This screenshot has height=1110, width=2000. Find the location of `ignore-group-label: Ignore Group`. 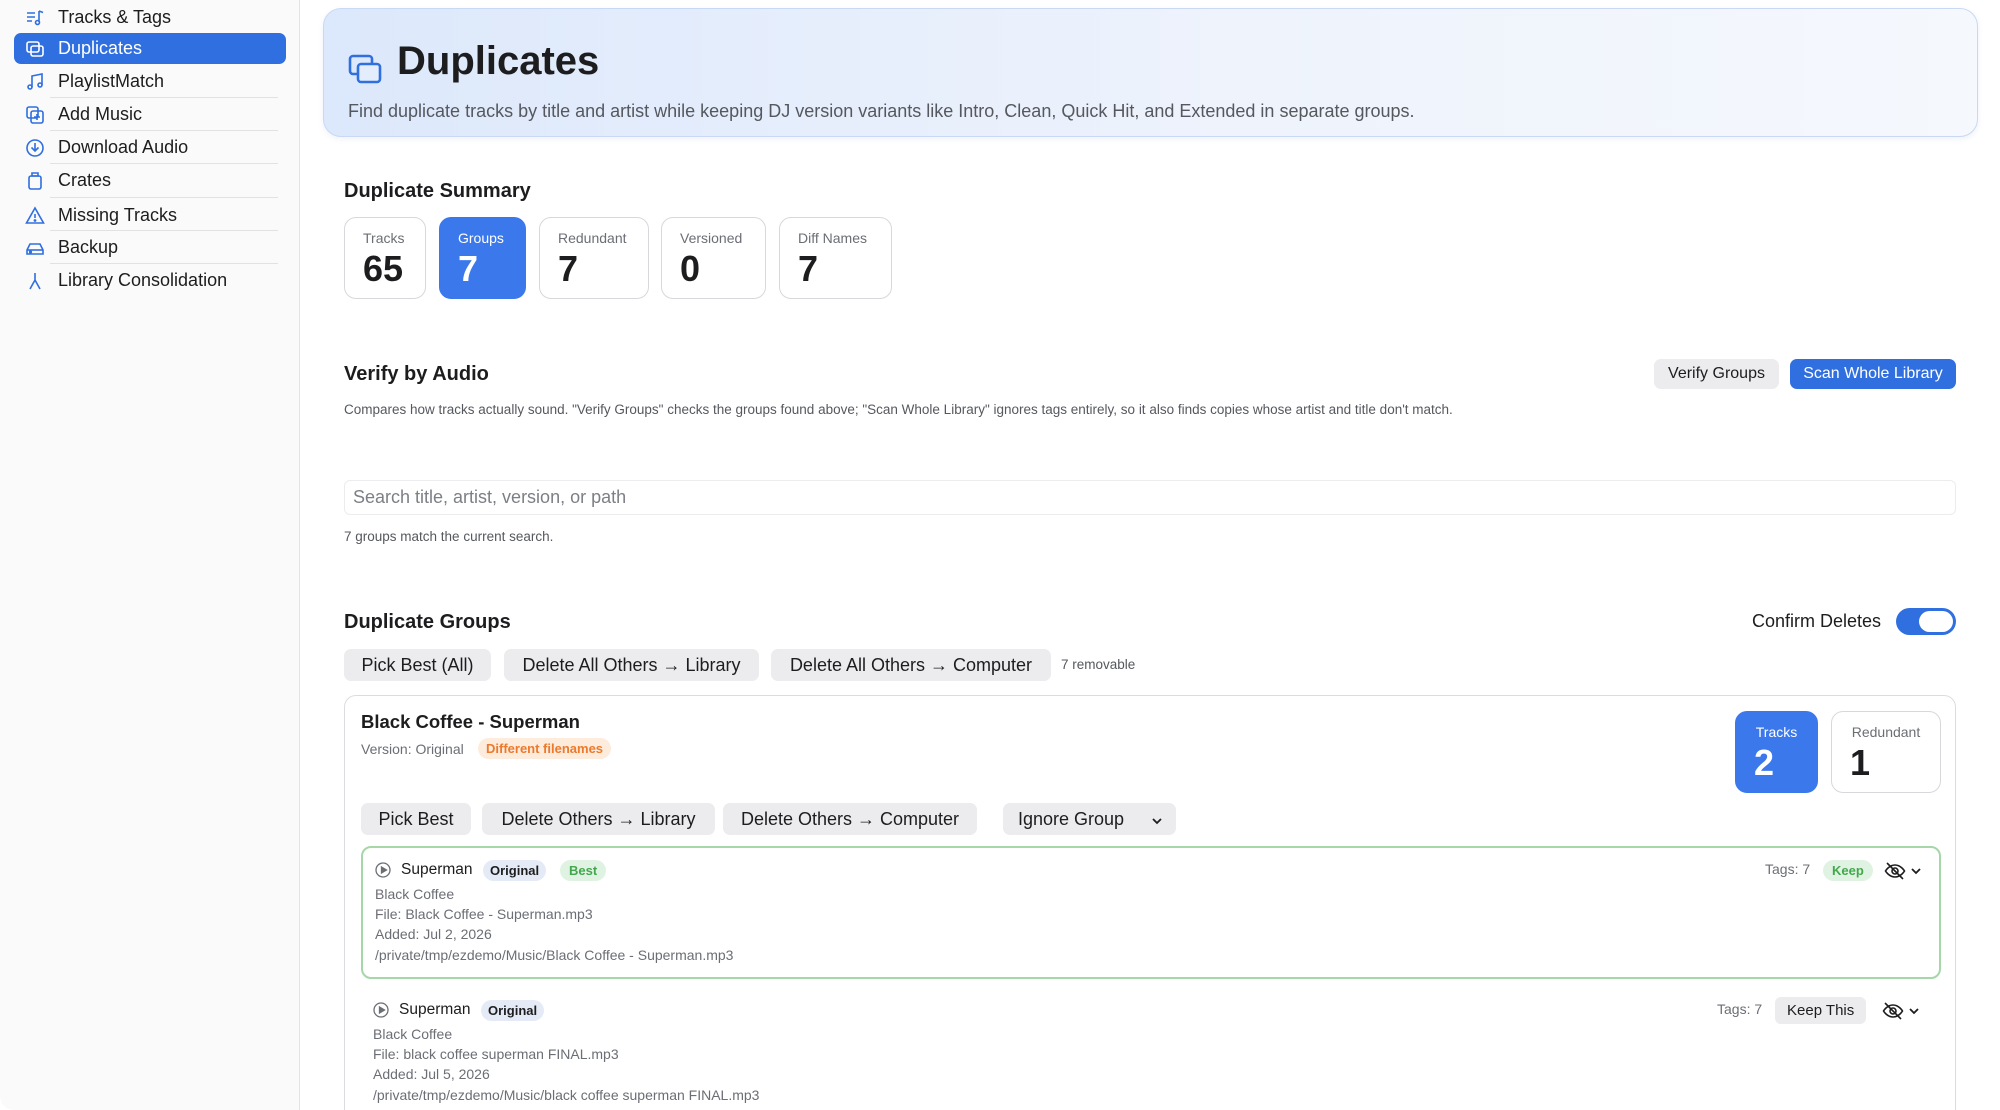

ignore-group-label: Ignore Group is located at coordinates (1071, 818).